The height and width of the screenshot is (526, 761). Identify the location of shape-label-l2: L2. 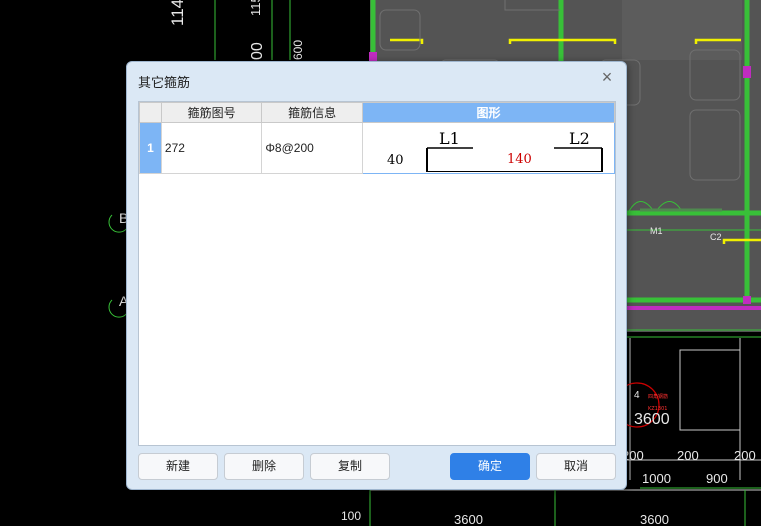
(579, 138).